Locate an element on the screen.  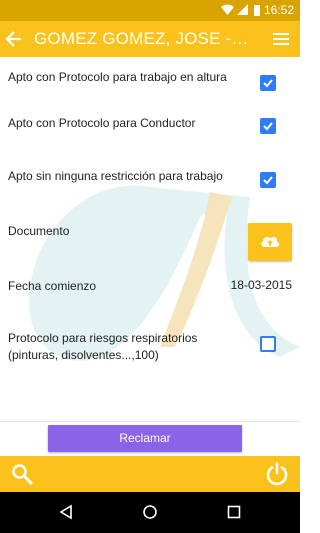
row-apto-conductor: Apto con Protocolo para Conductor is located at coordinates (150, 127).